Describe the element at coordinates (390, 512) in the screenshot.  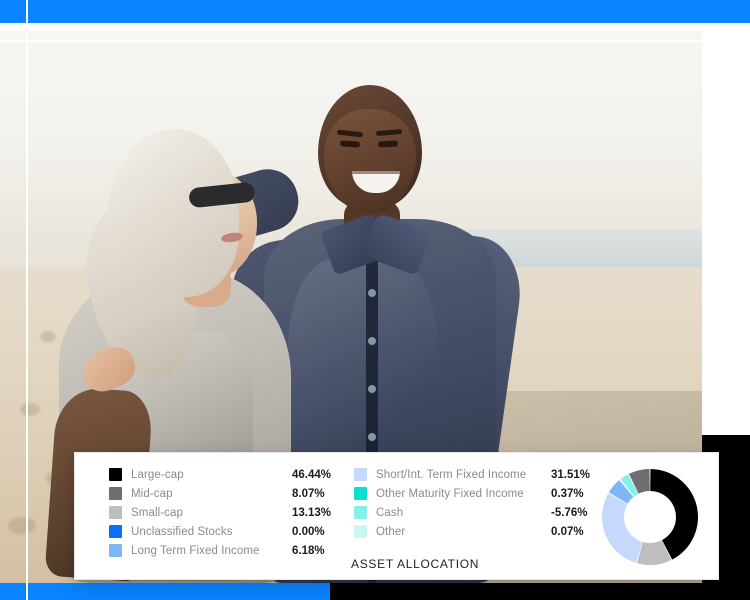
I see `legend-label: Cash` at that location.